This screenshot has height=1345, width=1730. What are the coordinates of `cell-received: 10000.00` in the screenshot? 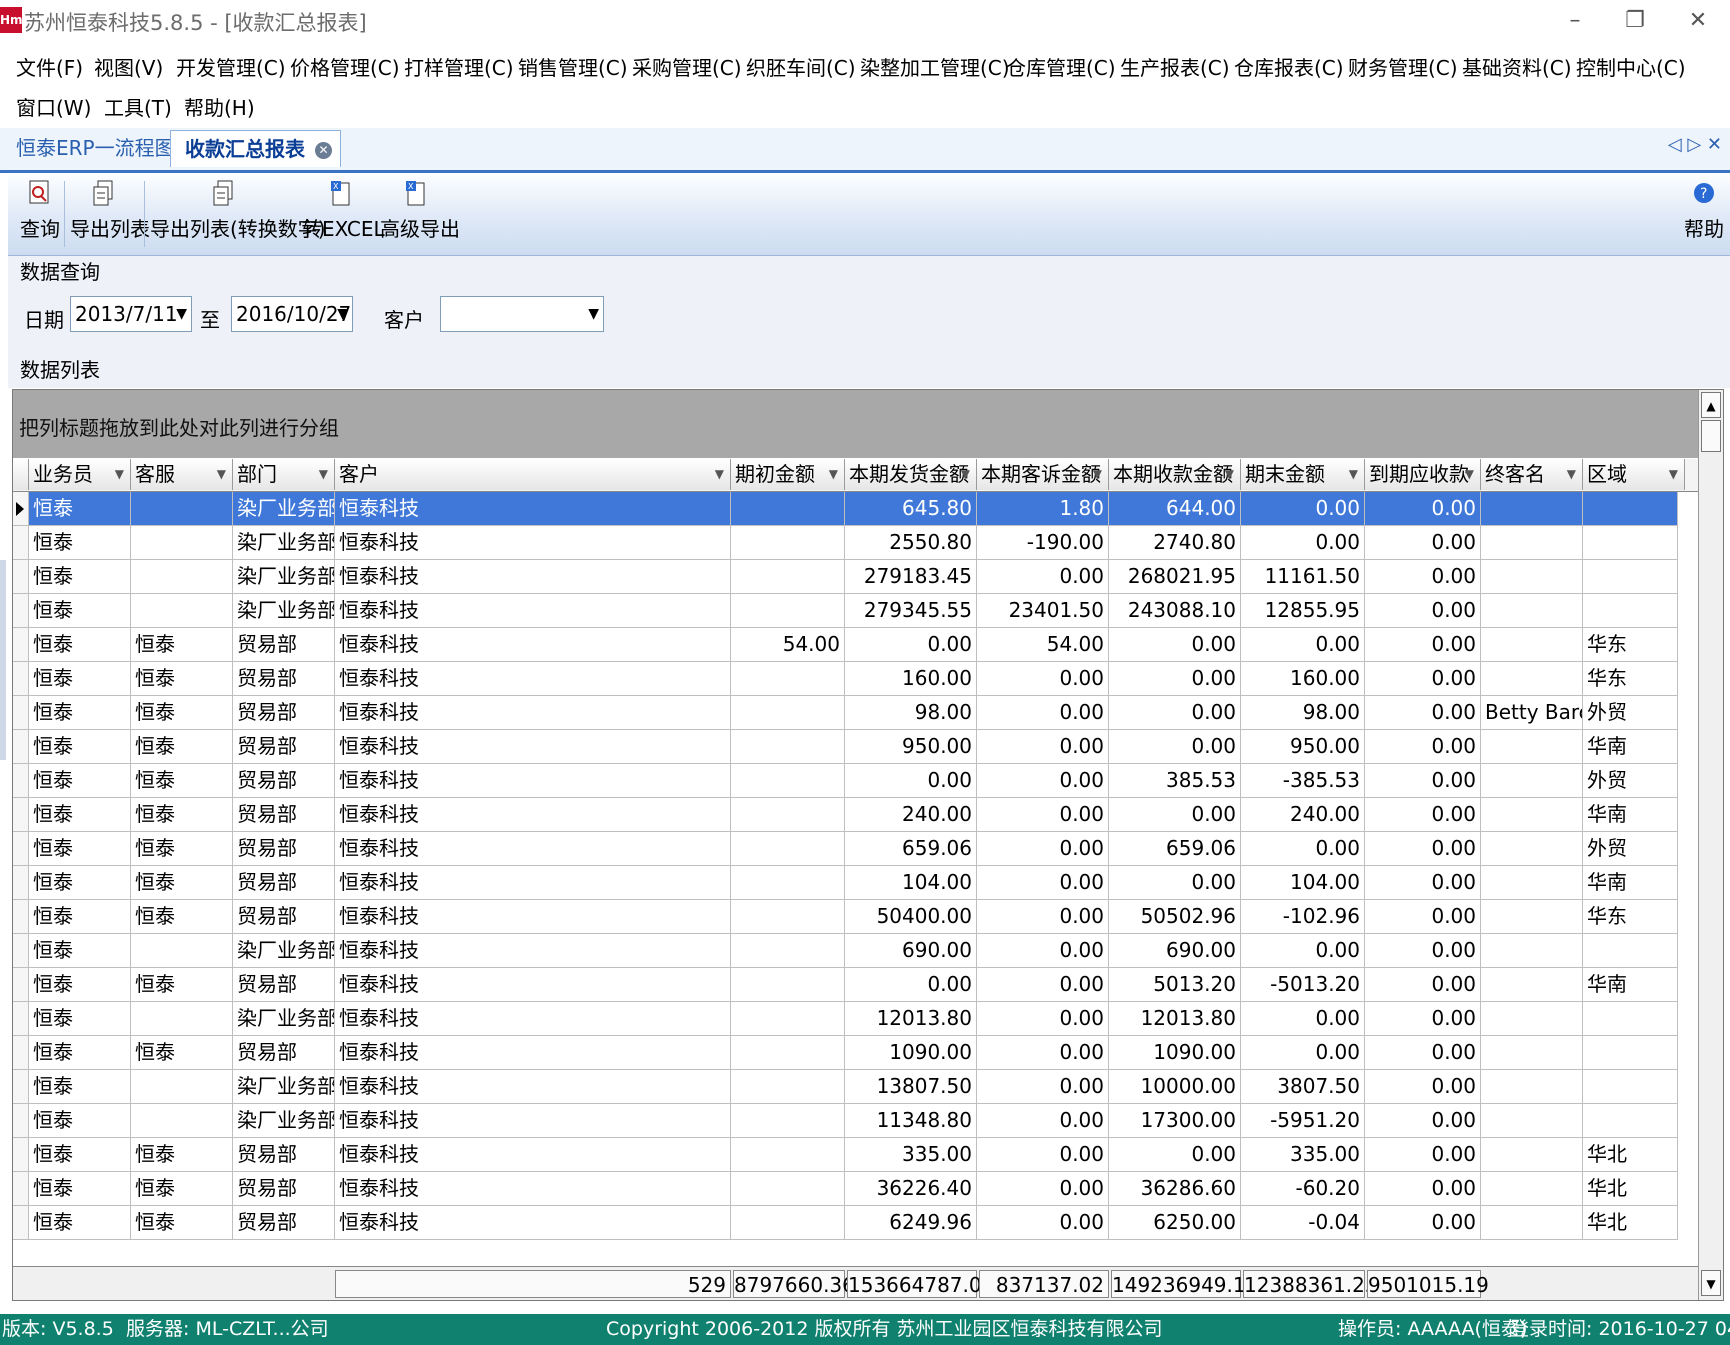 It's located at (1175, 1086).